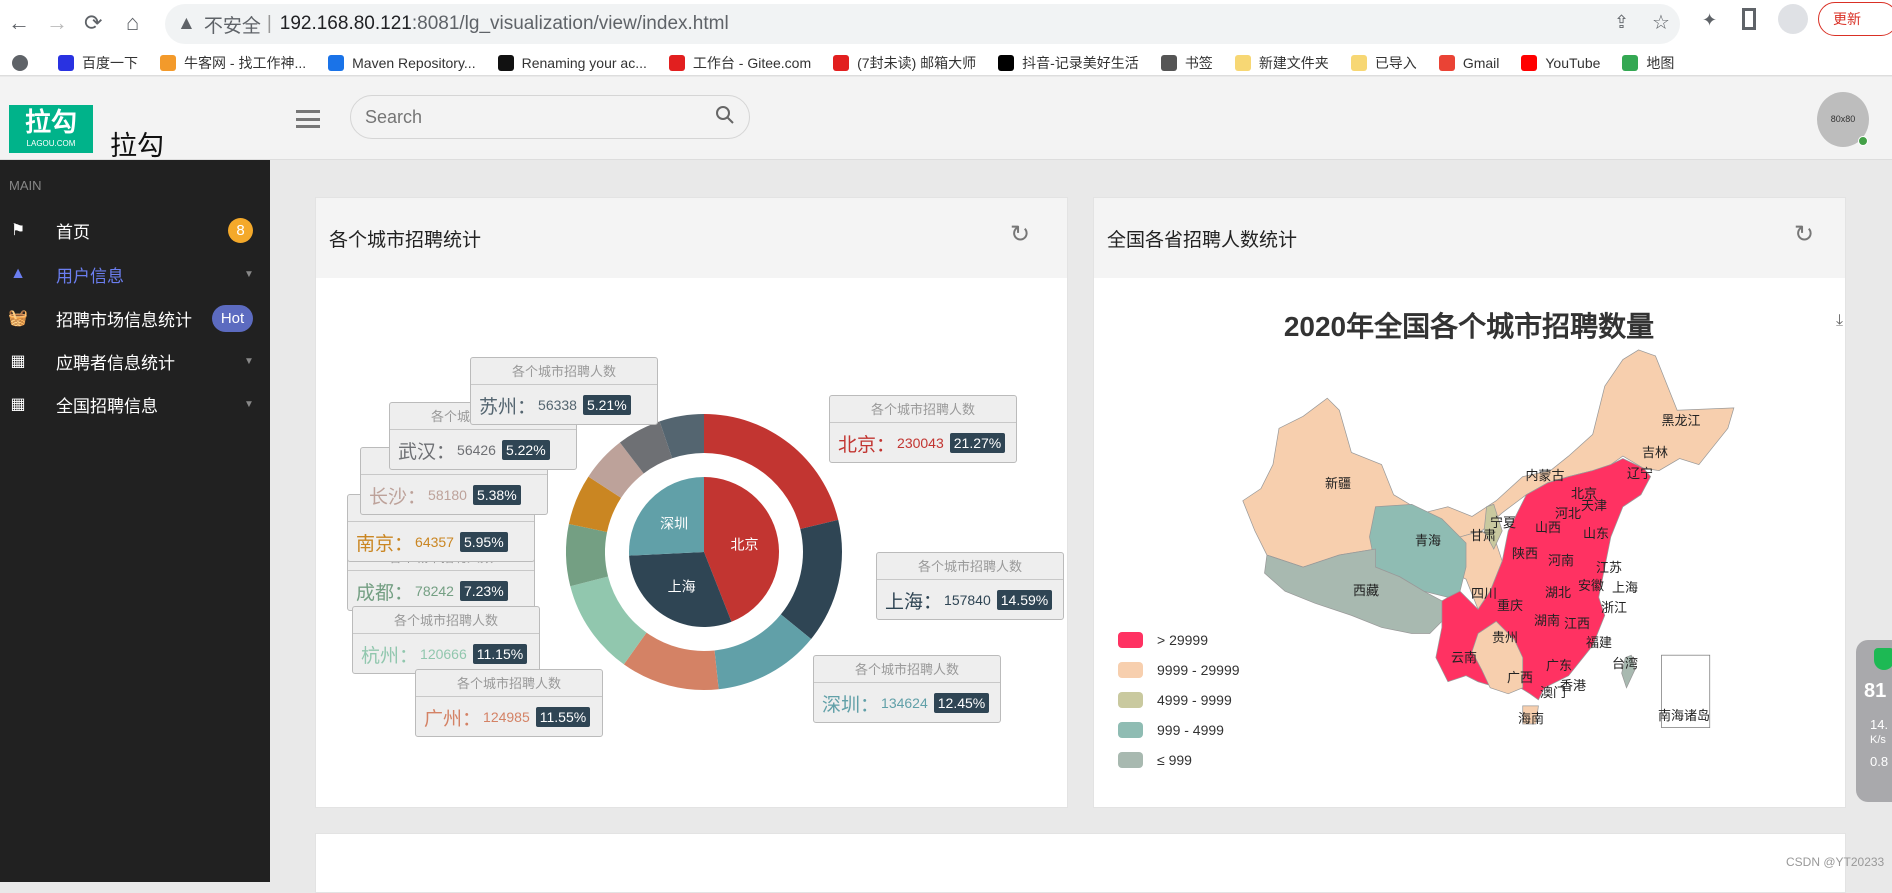 Image resolution: width=1892 pixels, height=893 pixels. Describe the element at coordinates (1468, 63) in the screenshot. I see `bookmark: Gmail` at that location.